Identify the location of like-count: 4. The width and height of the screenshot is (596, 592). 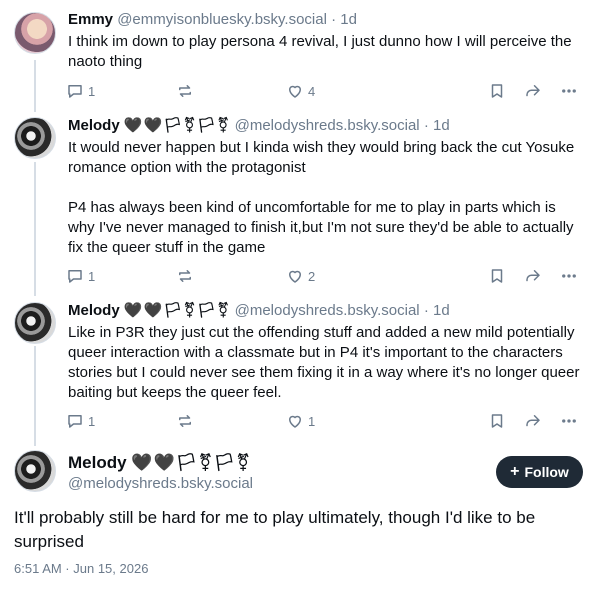
(312, 91).